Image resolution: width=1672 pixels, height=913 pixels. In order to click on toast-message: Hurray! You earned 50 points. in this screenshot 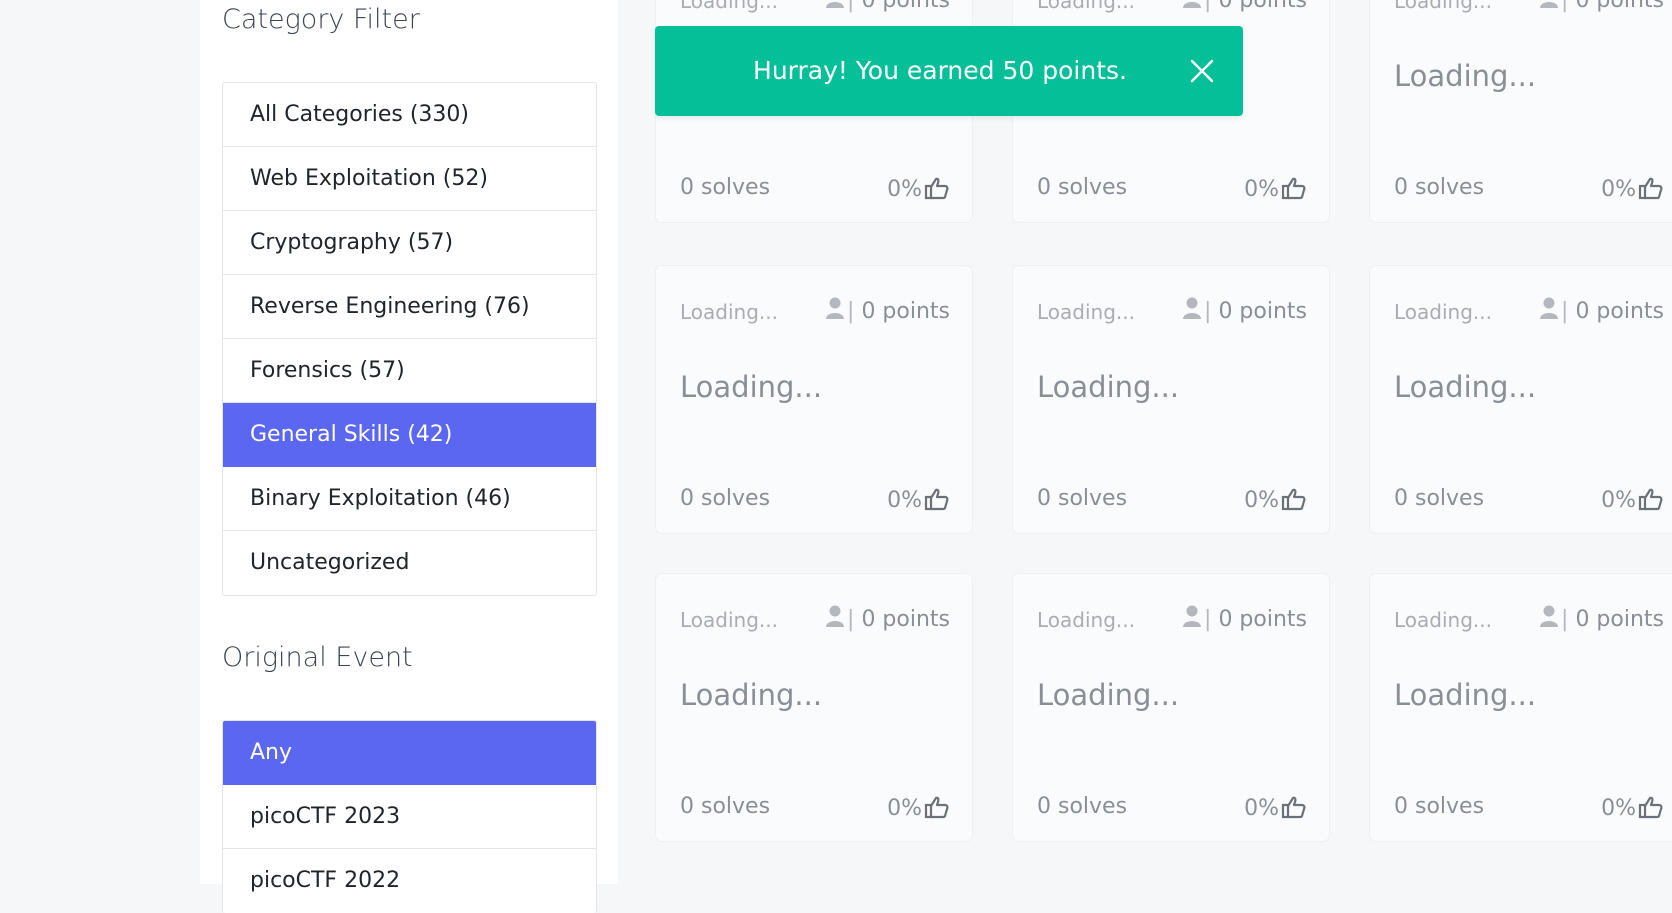, I will do `click(940, 70)`.